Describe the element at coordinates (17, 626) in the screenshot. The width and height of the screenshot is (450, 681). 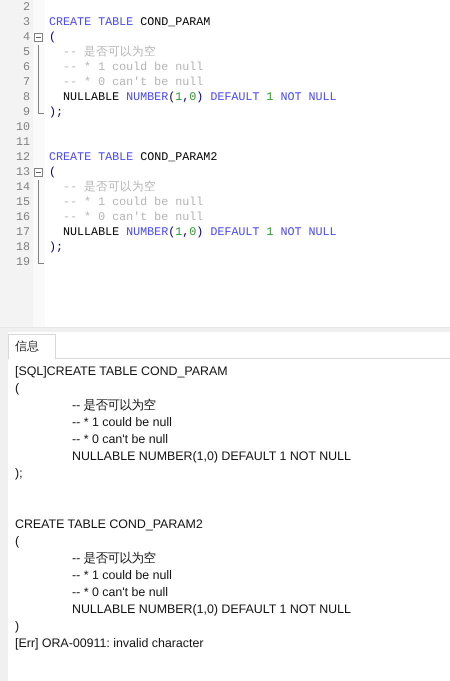
I see `message-line: )` at that location.